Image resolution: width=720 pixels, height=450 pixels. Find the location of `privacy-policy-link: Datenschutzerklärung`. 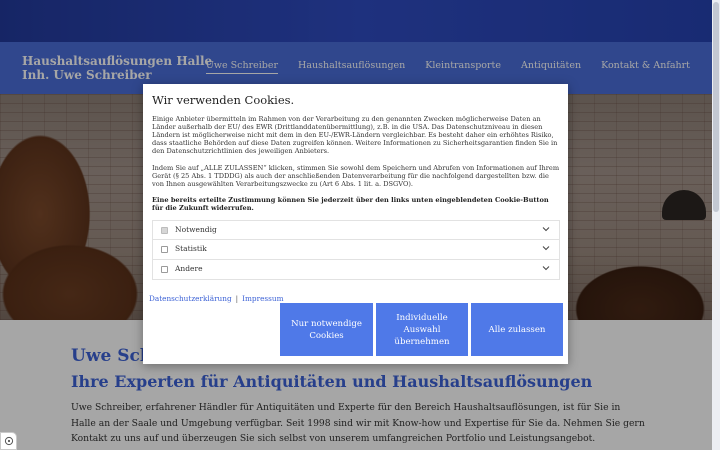

privacy-policy-link: Datenschutzerklärung is located at coordinates (190, 298).